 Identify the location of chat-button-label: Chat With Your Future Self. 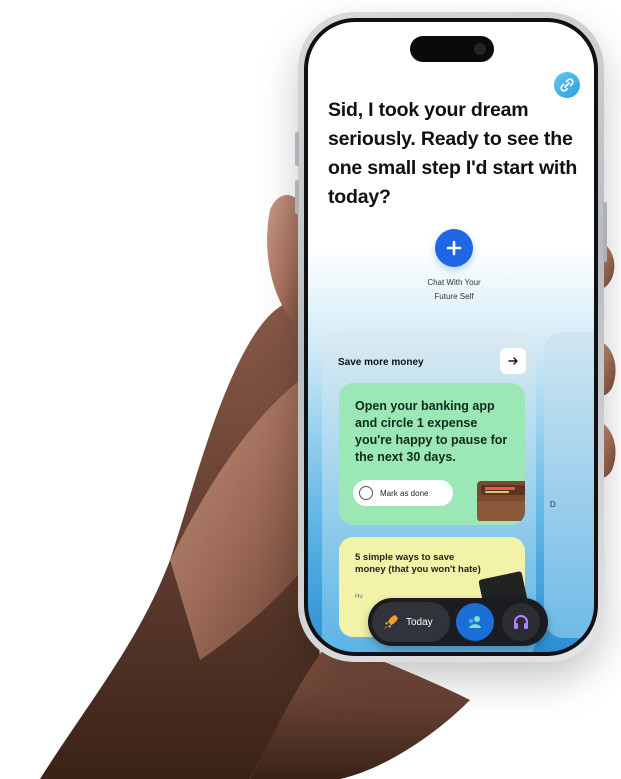
(454, 290).